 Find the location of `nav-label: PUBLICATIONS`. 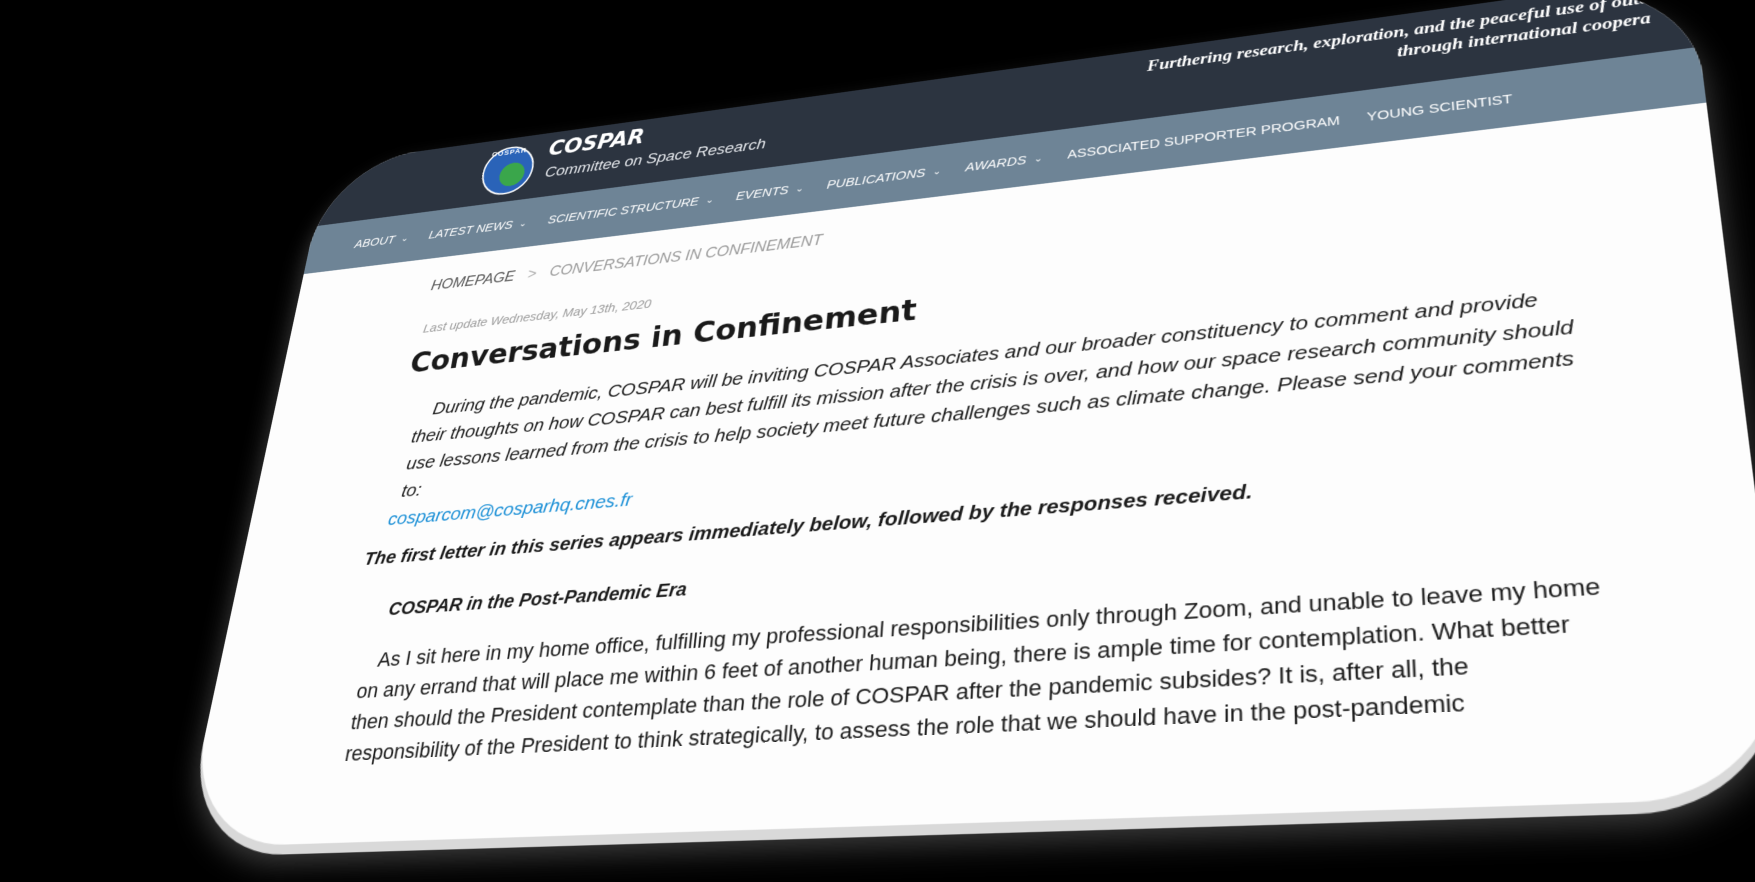

nav-label: PUBLICATIONS is located at coordinates (876, 178).